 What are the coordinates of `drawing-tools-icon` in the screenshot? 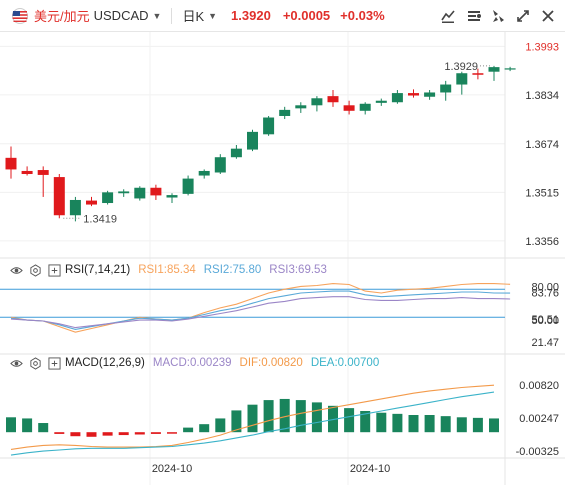 It's located at (448, 16).